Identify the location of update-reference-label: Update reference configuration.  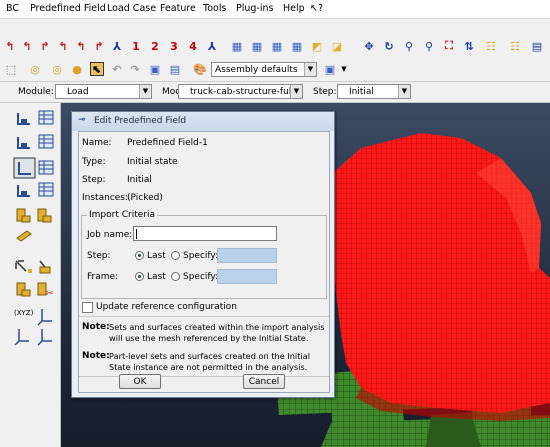
(166, 307).